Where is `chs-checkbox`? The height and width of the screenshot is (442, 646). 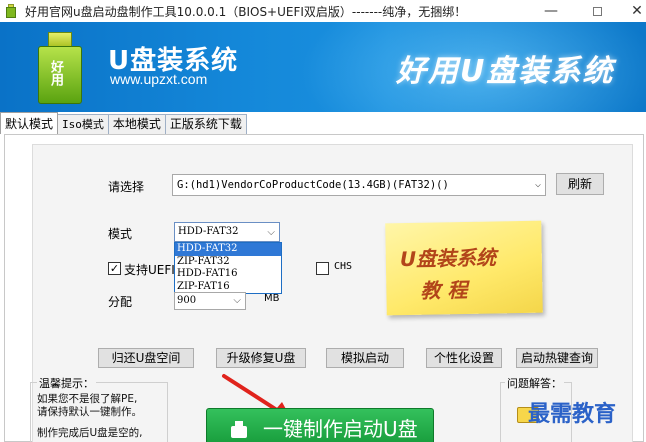 chs-checkbox is located at coordinates (322, 268).